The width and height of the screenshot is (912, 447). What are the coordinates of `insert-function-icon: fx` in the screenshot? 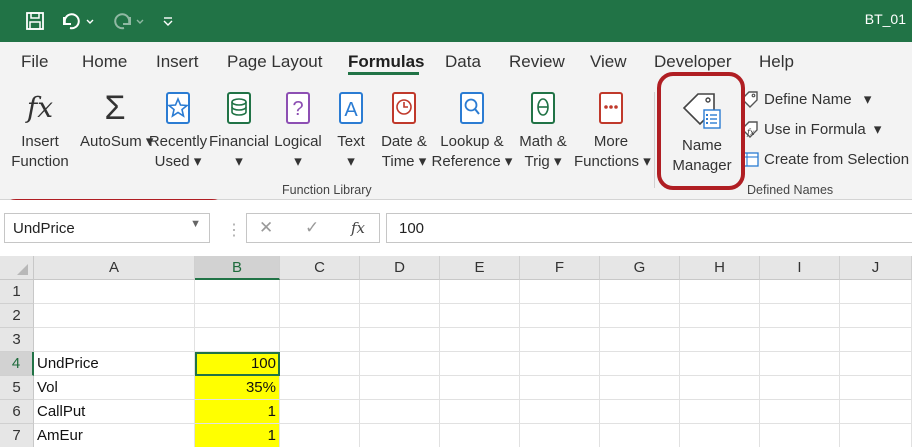 It's located at (358, 228).